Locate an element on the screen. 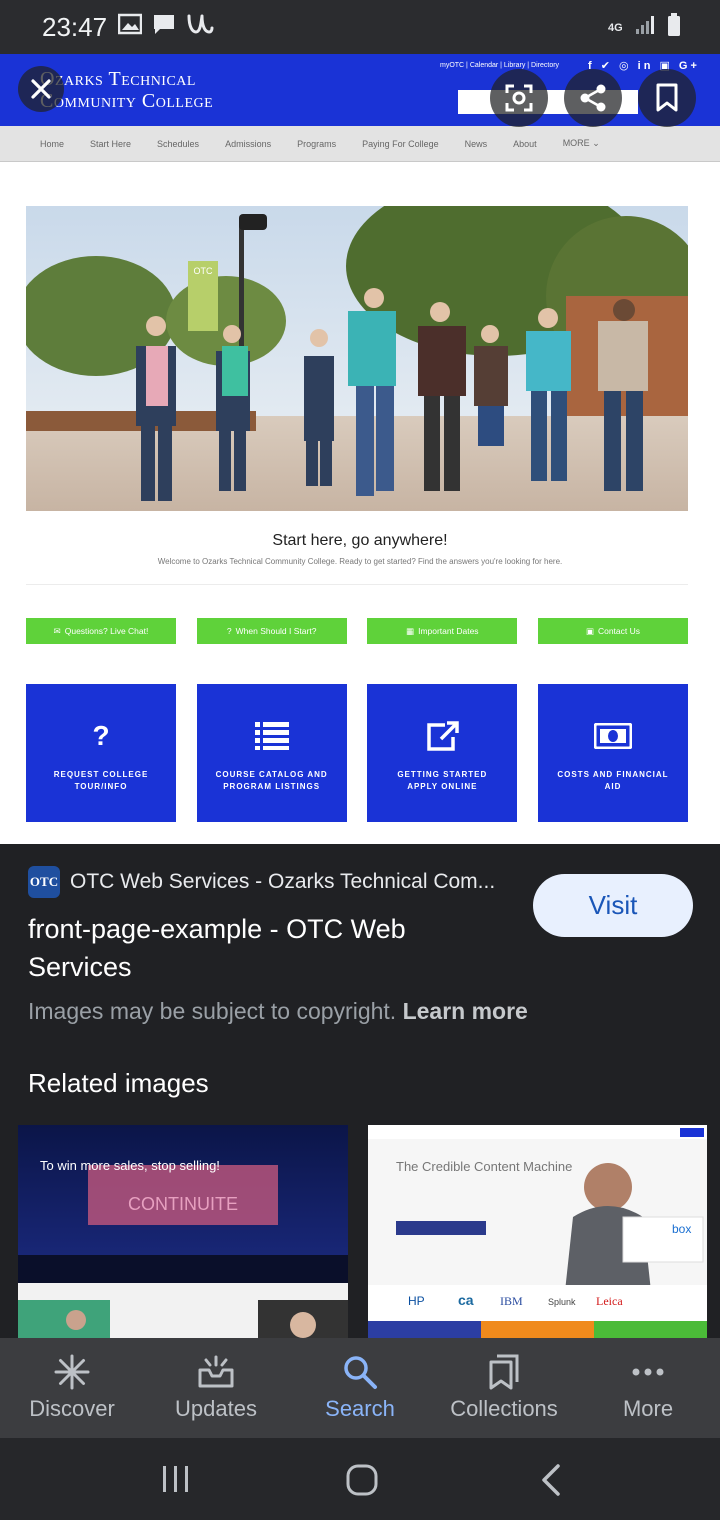  status-notification-icons is located at coordinates (165, 26).